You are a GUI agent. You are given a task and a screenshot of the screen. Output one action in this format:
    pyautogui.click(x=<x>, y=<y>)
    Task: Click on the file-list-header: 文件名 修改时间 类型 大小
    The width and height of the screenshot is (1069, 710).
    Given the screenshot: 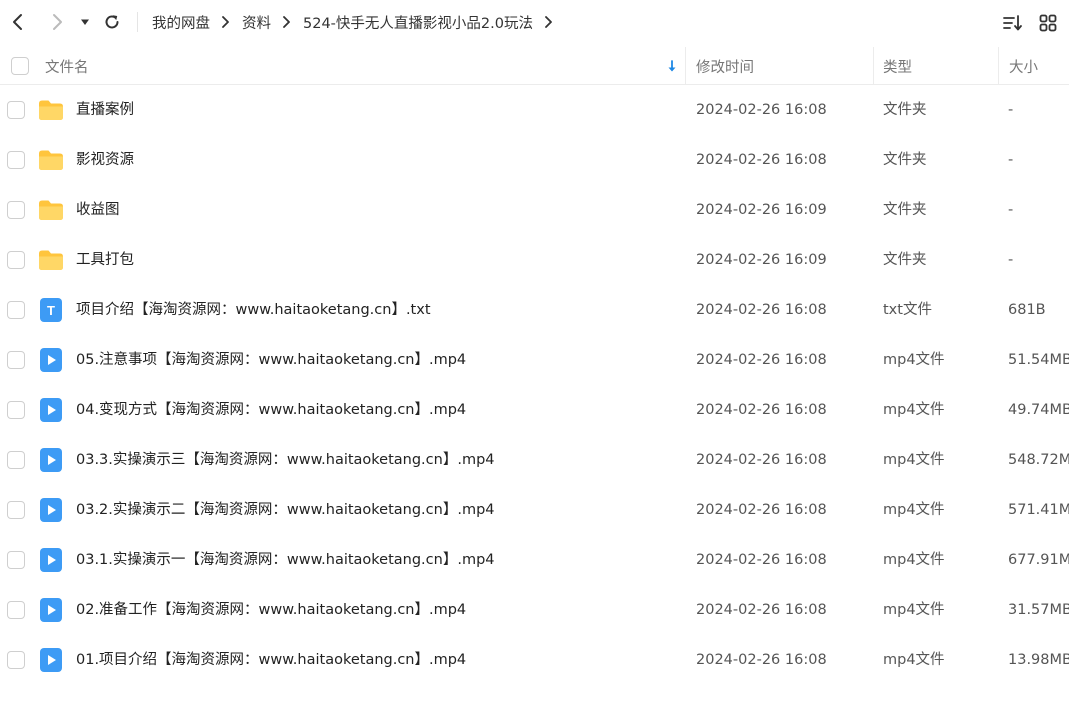 What is the action you would take?
    pyautogui.click(x=534, y=66)
    